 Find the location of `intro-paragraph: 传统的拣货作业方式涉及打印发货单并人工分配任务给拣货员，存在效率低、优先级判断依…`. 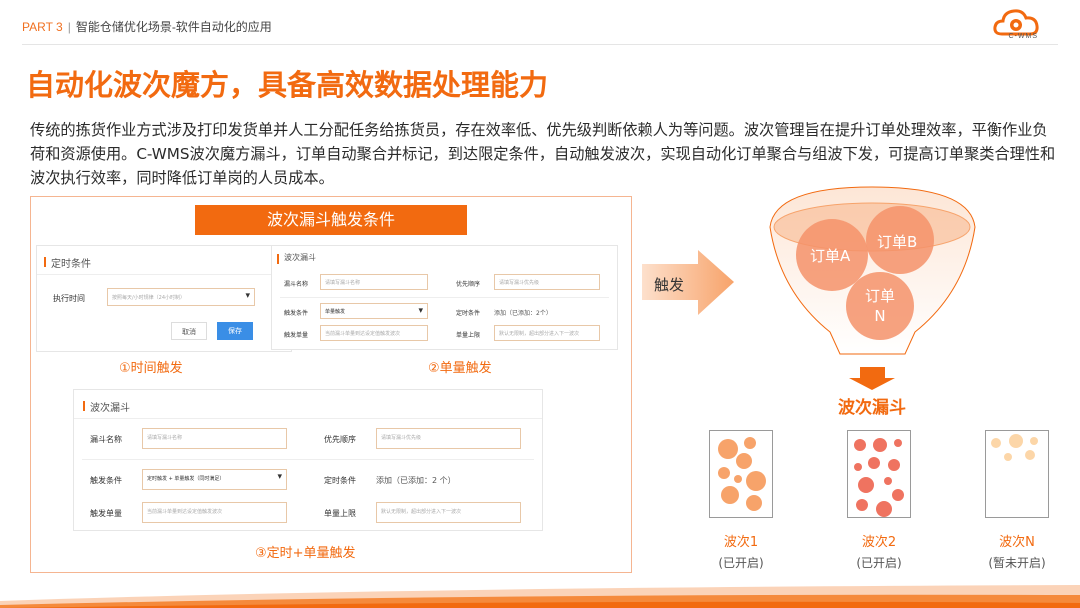

intro-paragraph: 传统的拣货作业方式涉及打印发货单并人工分配任务给拣货员，存在效率低、优先级判断依… is located at coordinates (543, 154).